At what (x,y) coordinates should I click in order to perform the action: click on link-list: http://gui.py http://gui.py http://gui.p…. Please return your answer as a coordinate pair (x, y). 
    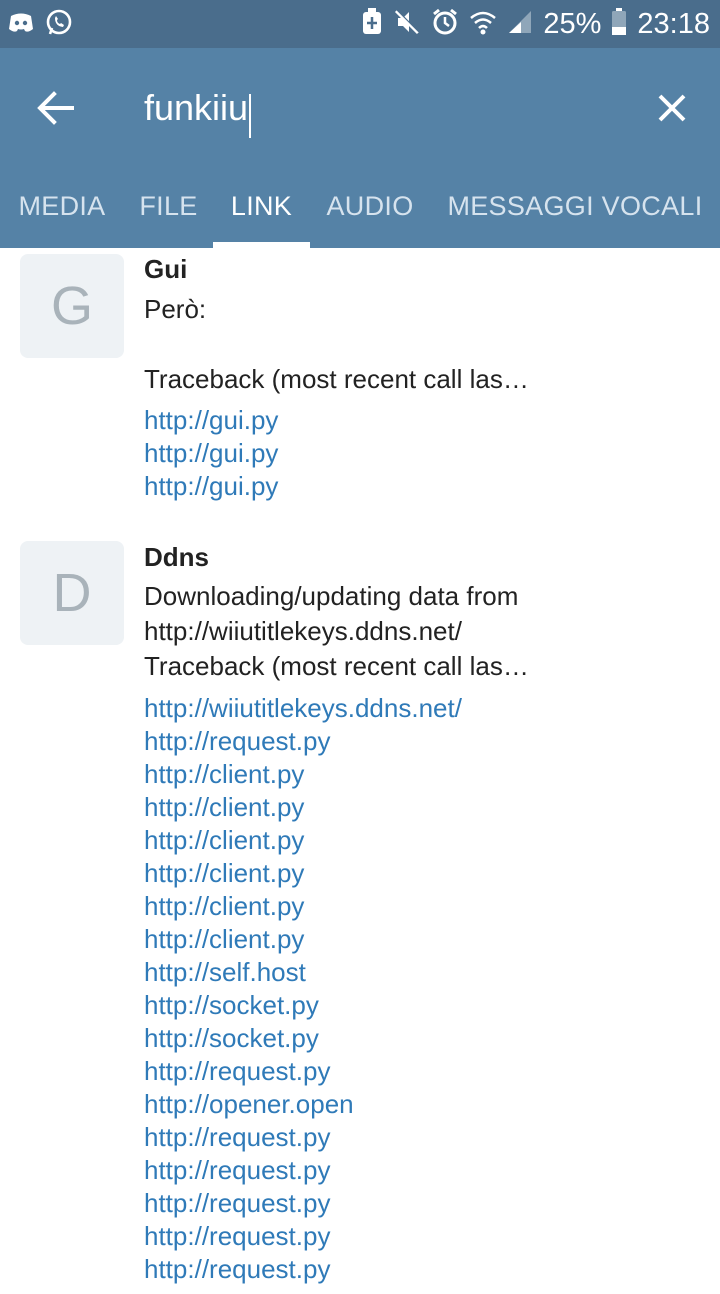
    Looking at the image, I should click on (211, 453).